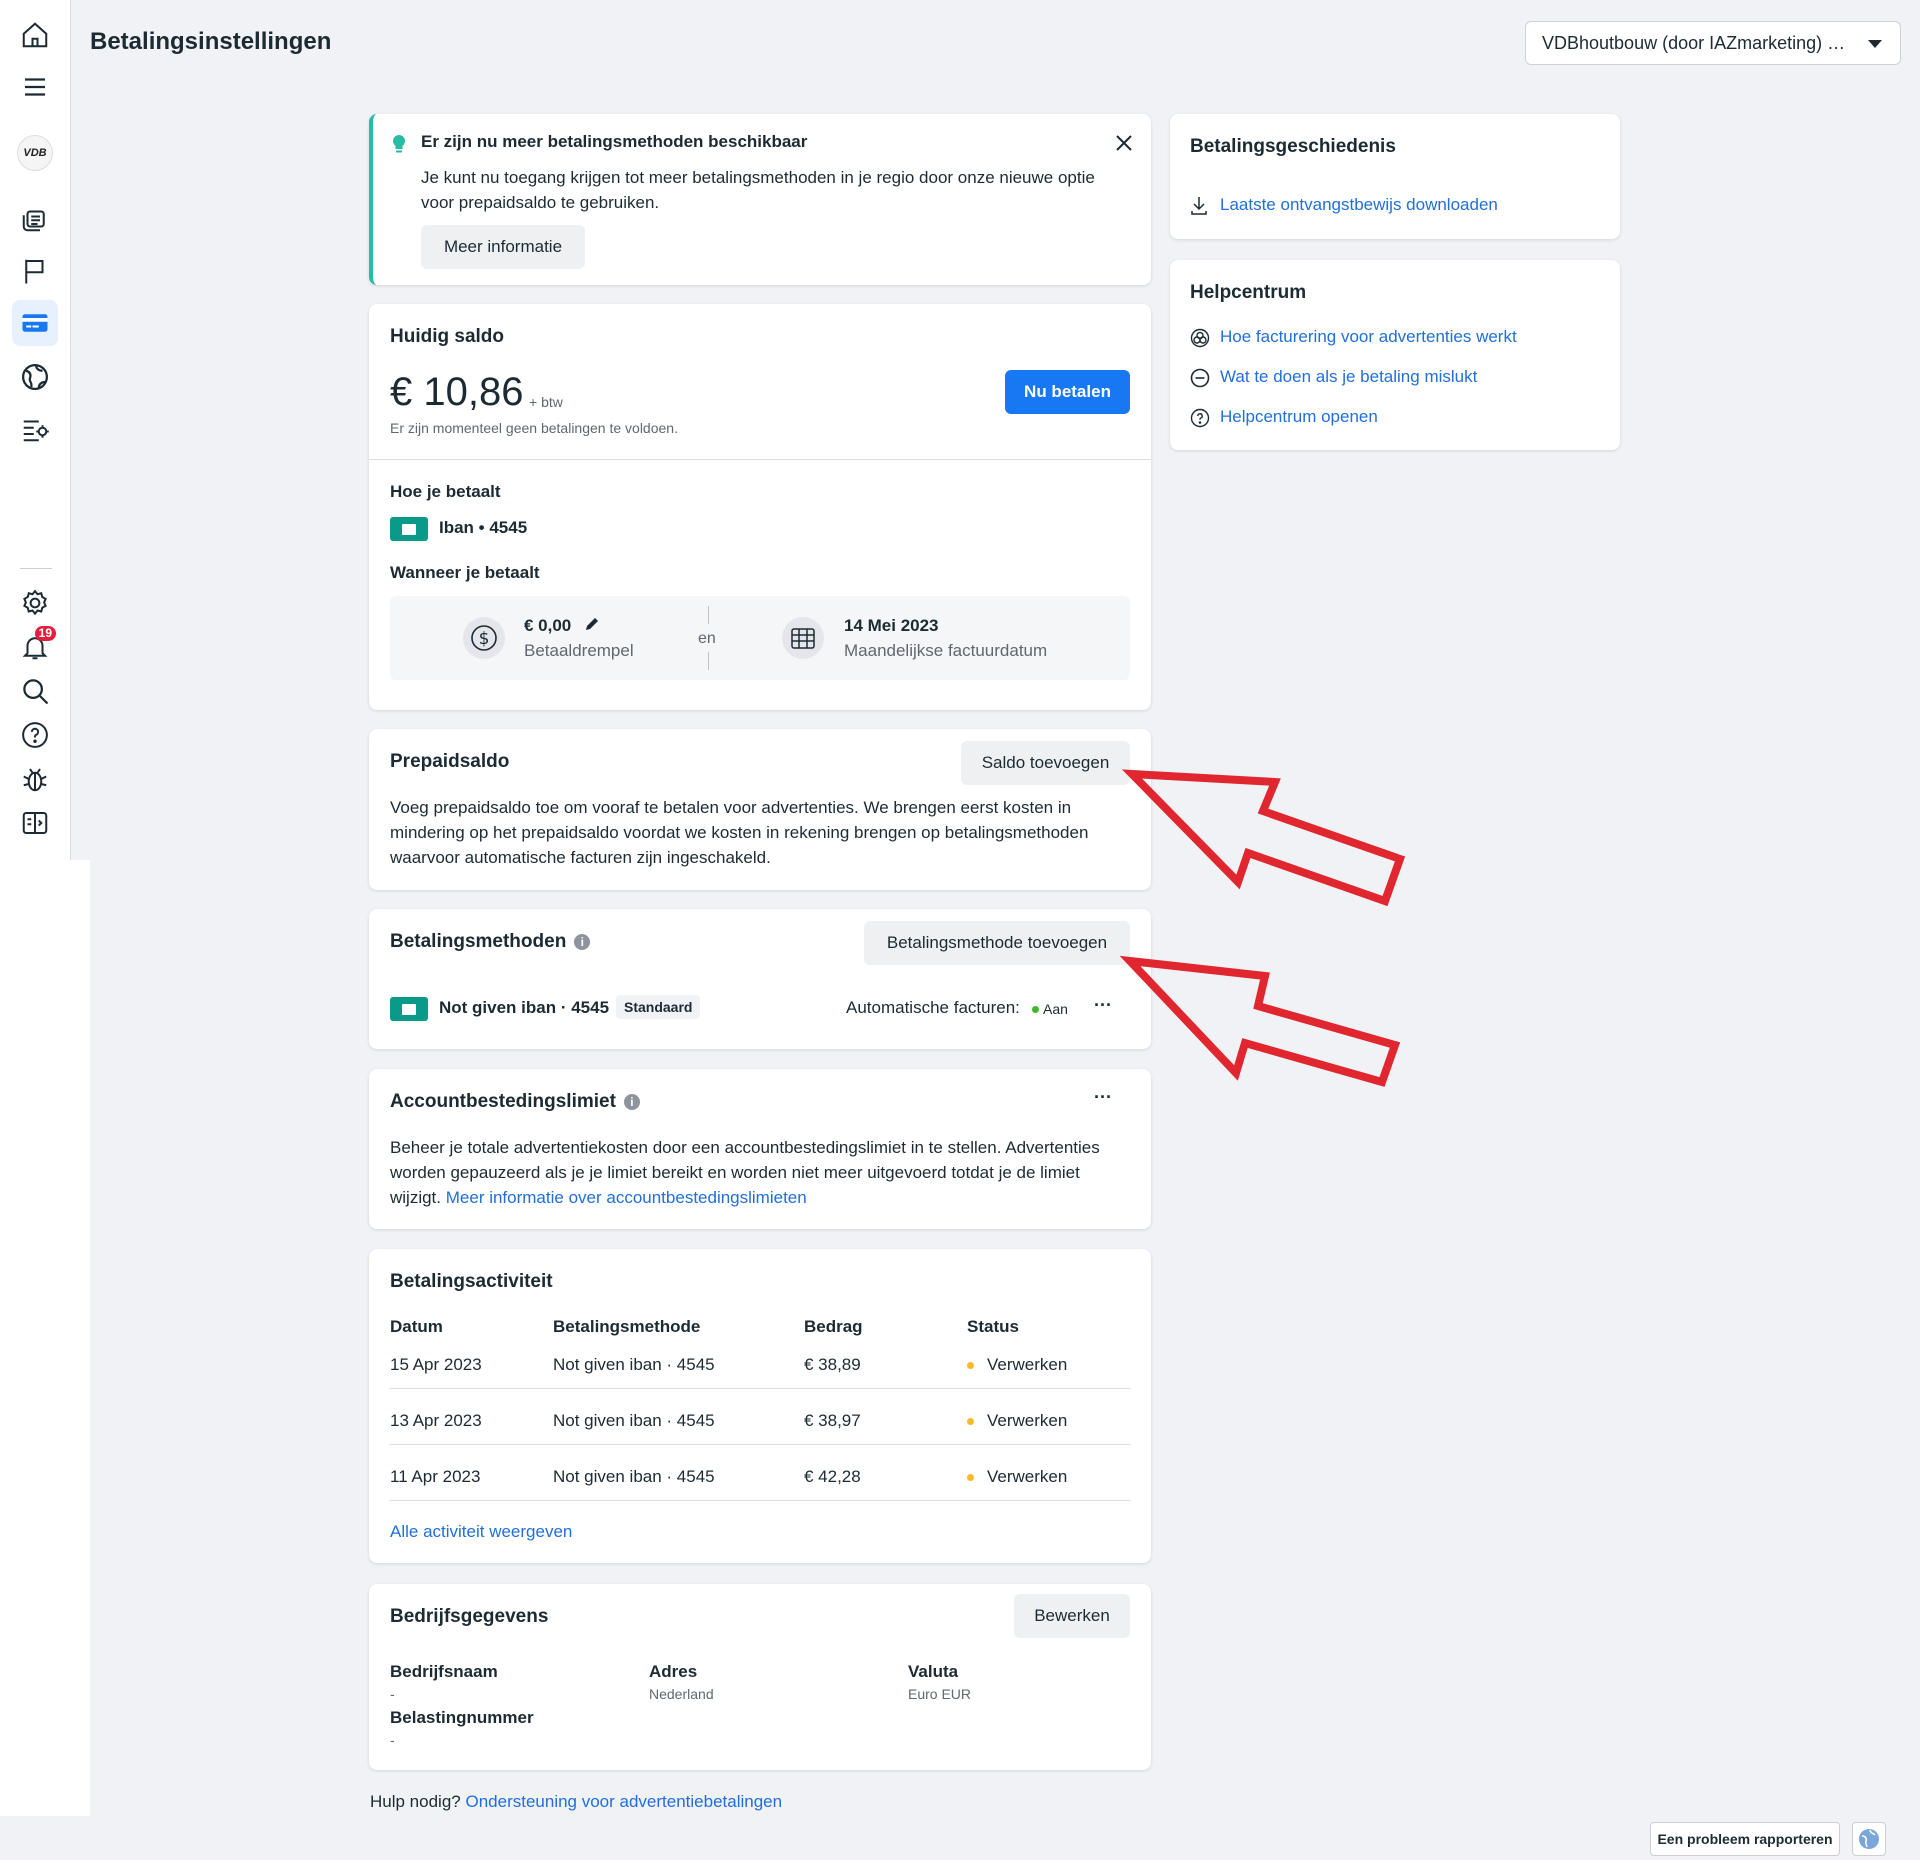 The height and width of the screenshot is (1860, 1920). Describe the element at coordinates (503, 1101) in the screenshot. I see `spending-limit-title: Accountbestedingslimiet` at that location.